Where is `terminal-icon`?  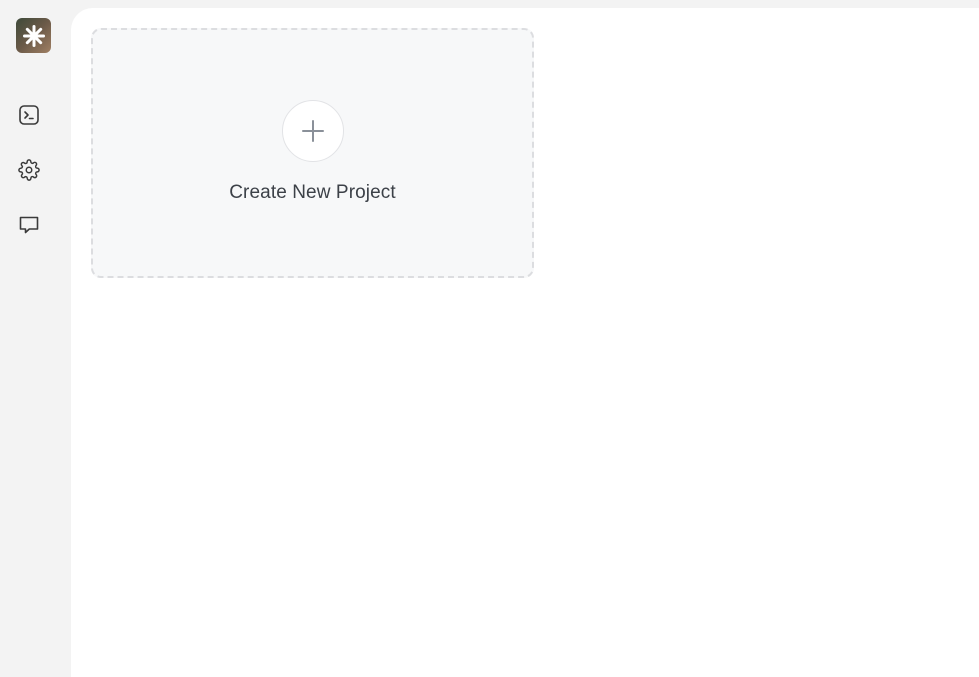 terminal-icon is located at coordinates (29, 115).